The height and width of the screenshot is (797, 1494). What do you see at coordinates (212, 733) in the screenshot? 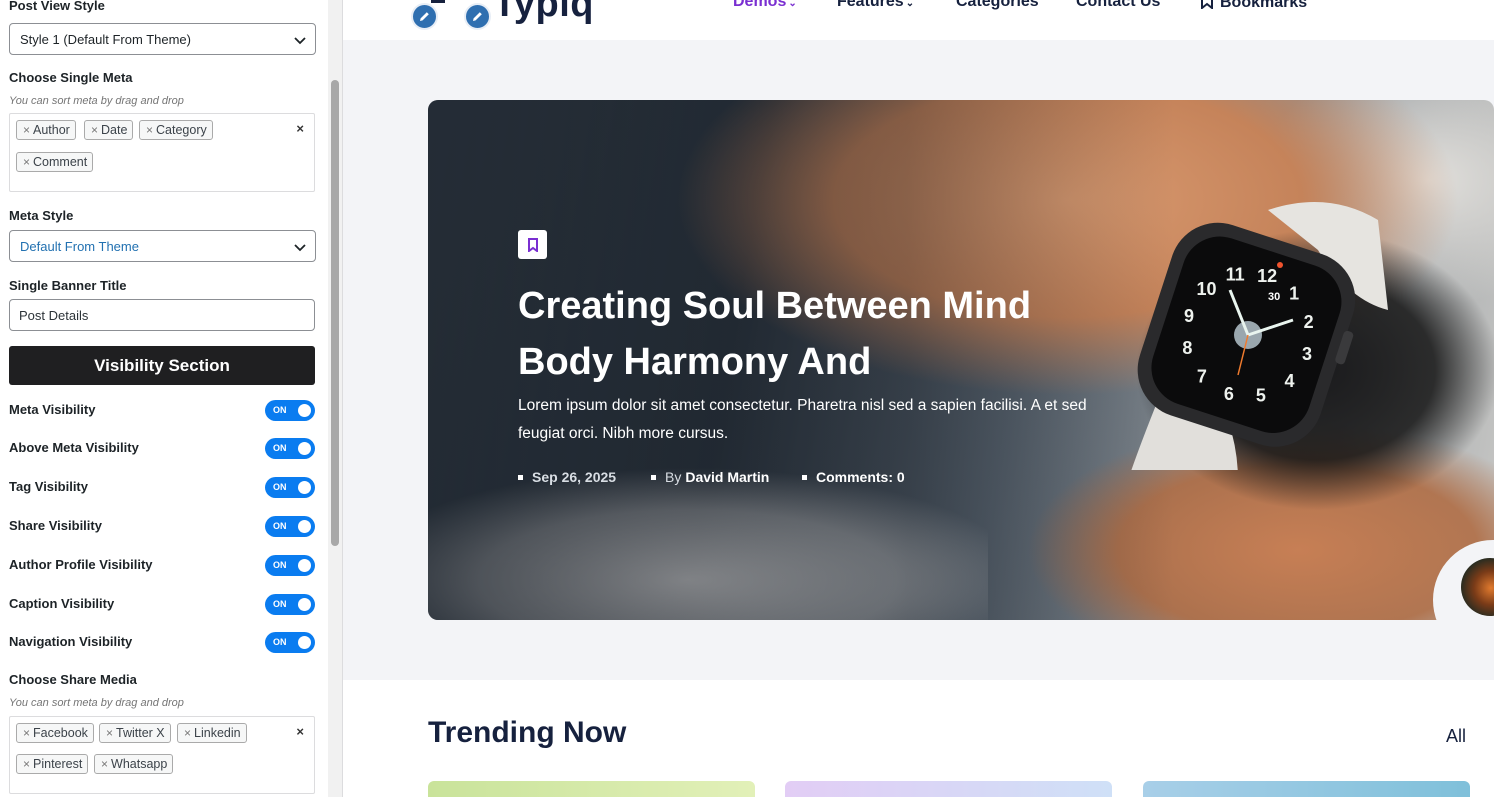
I see `share-chip-linkedin: × Linkedin` at bounding box center [212, 733].